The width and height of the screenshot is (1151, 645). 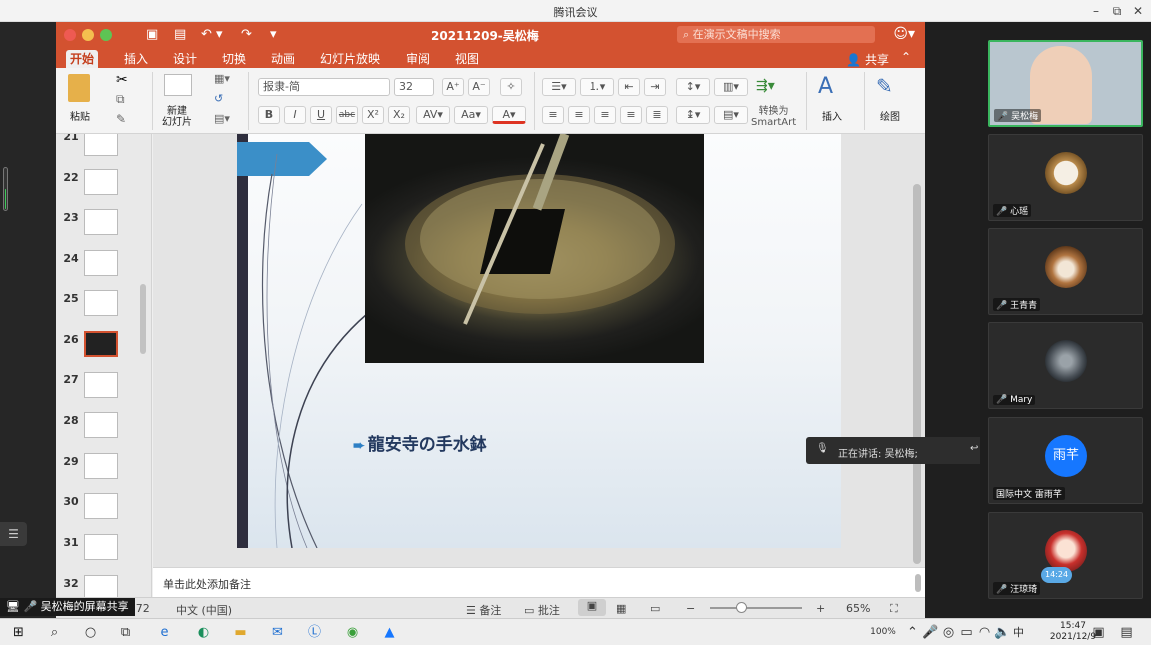 What do you see at coordinates (212, 34) in the screenshot?
I see `undo-icon: ↶ ▾` at bounding box center [212, 34].